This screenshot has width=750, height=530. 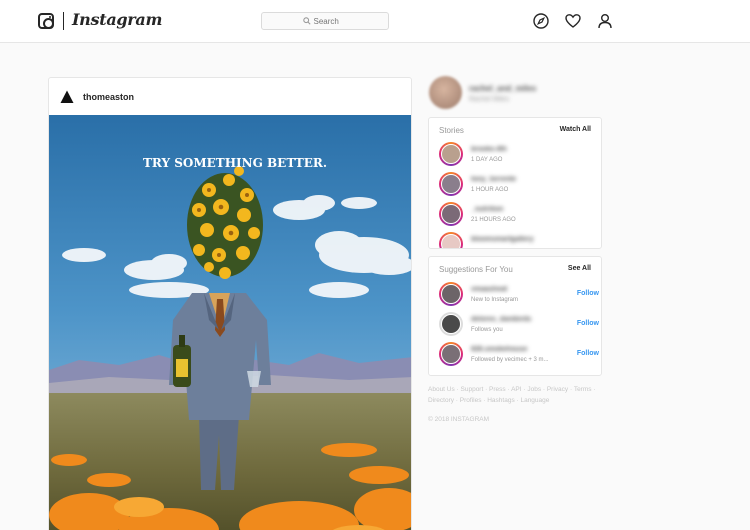 I want to click on story-item: brooke.4th 1 DAY AGO, so click(x=519, y=155).